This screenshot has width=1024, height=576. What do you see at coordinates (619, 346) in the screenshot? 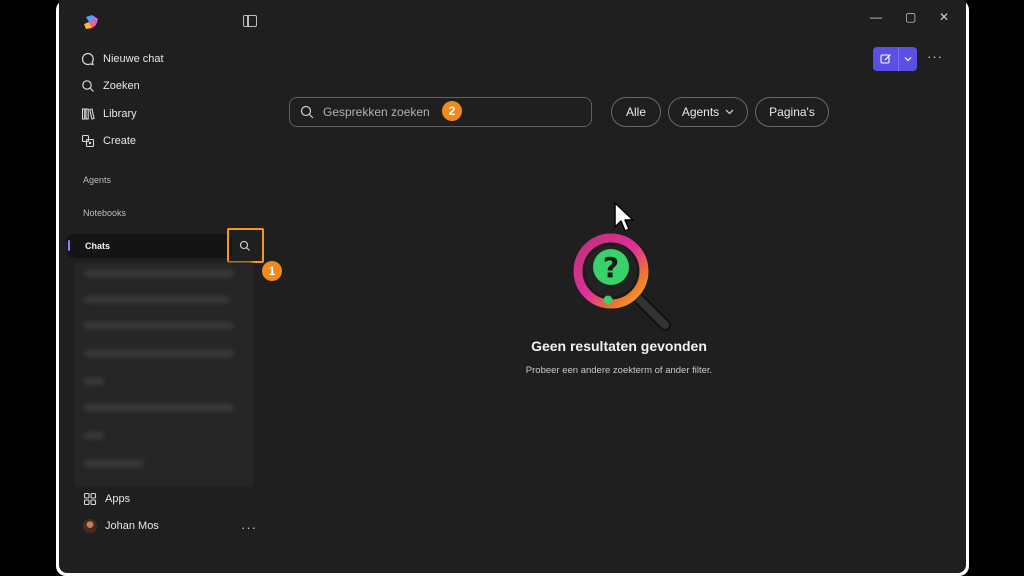
I see `empty-state-title: Geen resultaten gevonden` at bounding box center [619, 346].